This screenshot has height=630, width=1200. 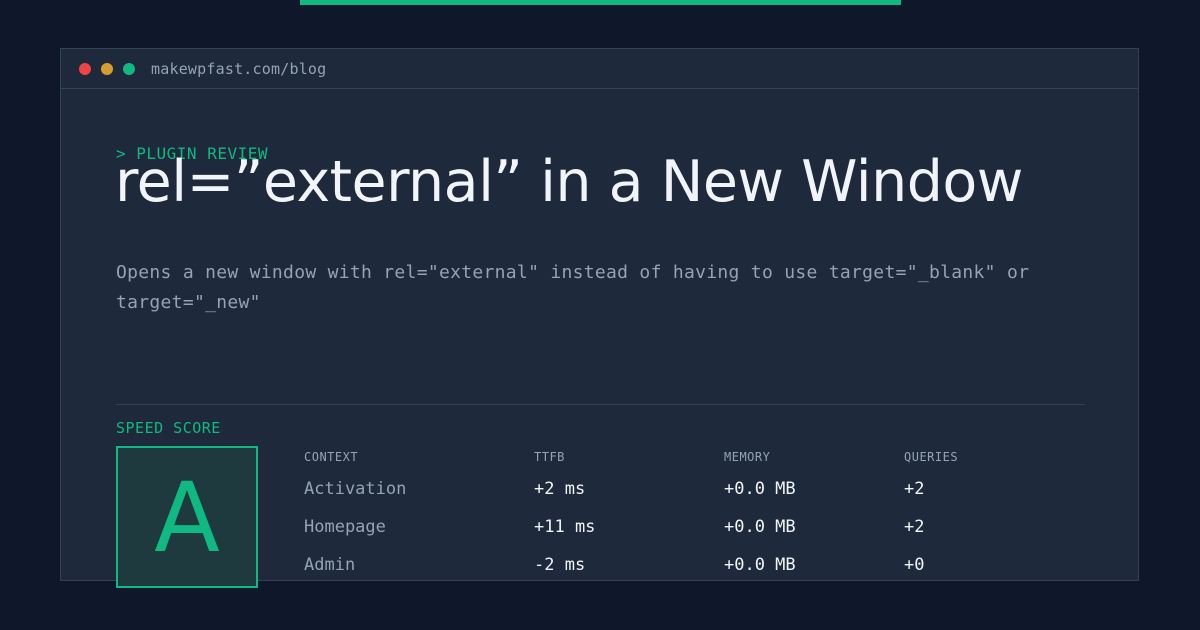 What do you see at coordinates (747, 457) in the screenshot?
I see `column-header-memory: MEMORY` at bounding box center [747, 457].